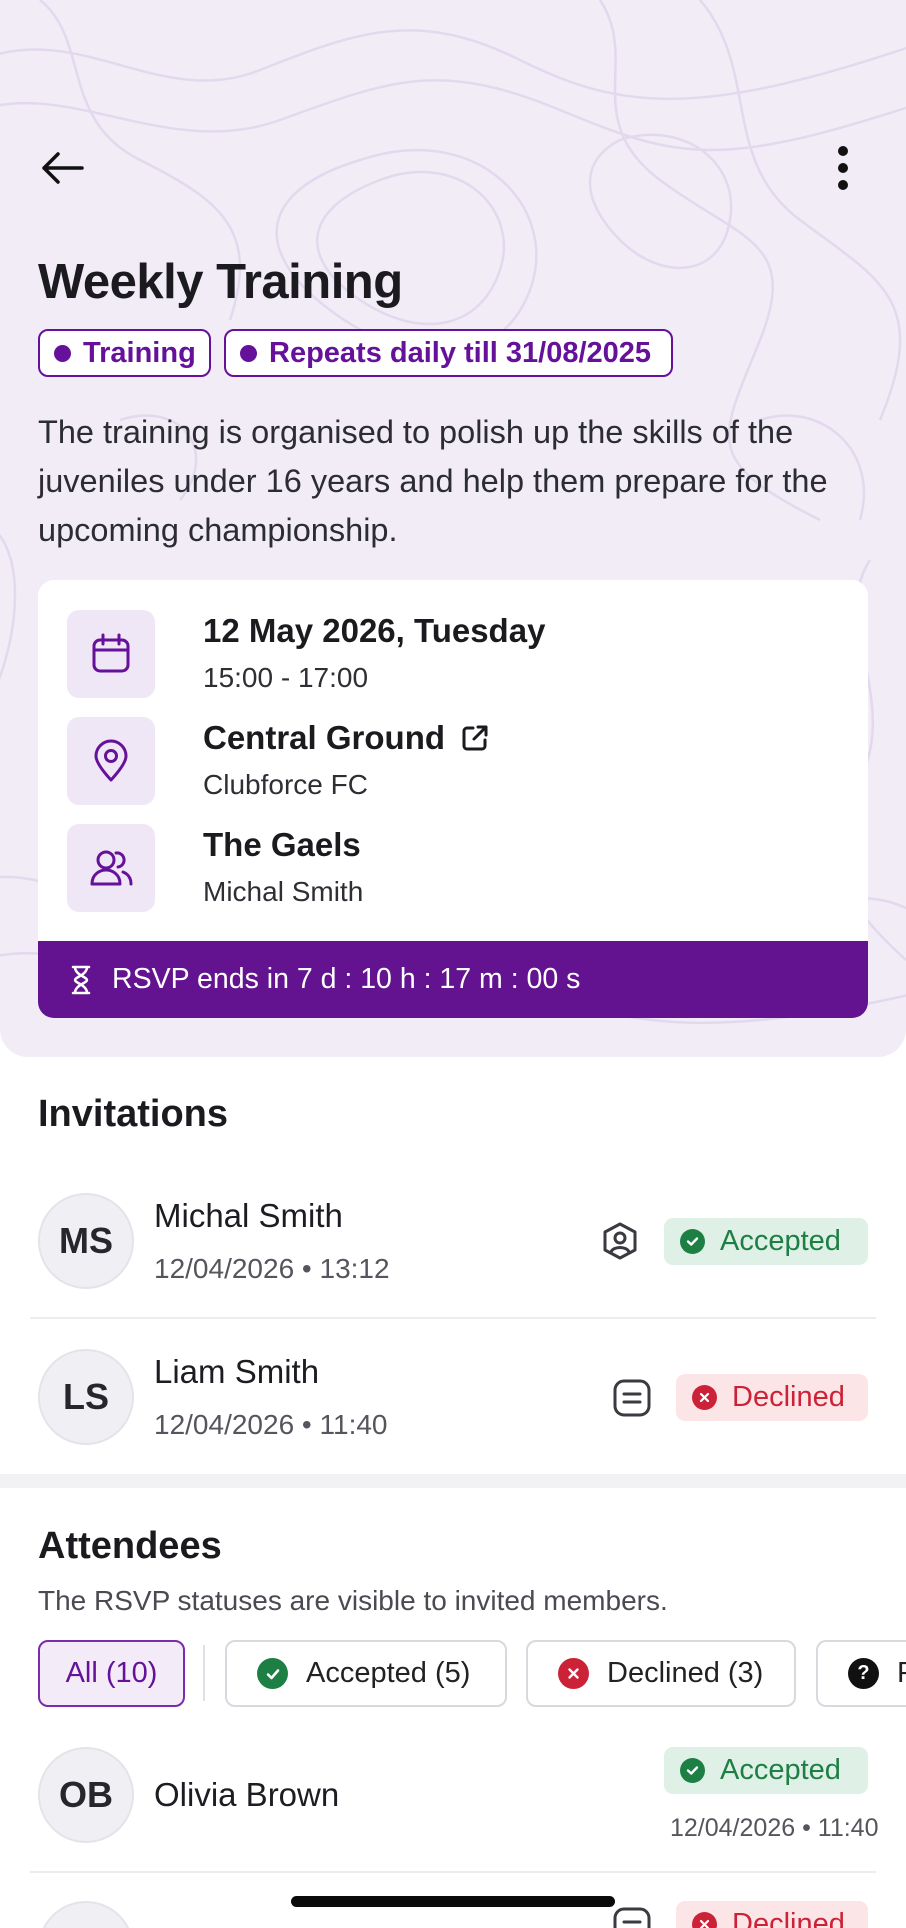  I want to click on club-name: Clubforce FC, so click(285, 784).